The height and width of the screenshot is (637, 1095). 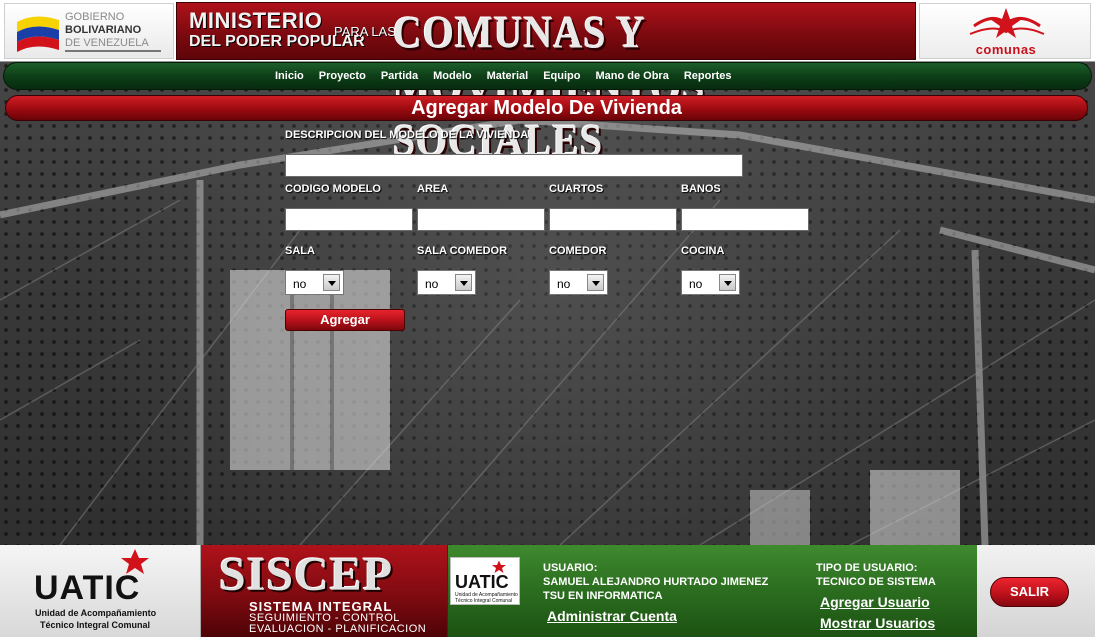 I want to click on siscep-name: SISCEP, so click(x=306, y=574).